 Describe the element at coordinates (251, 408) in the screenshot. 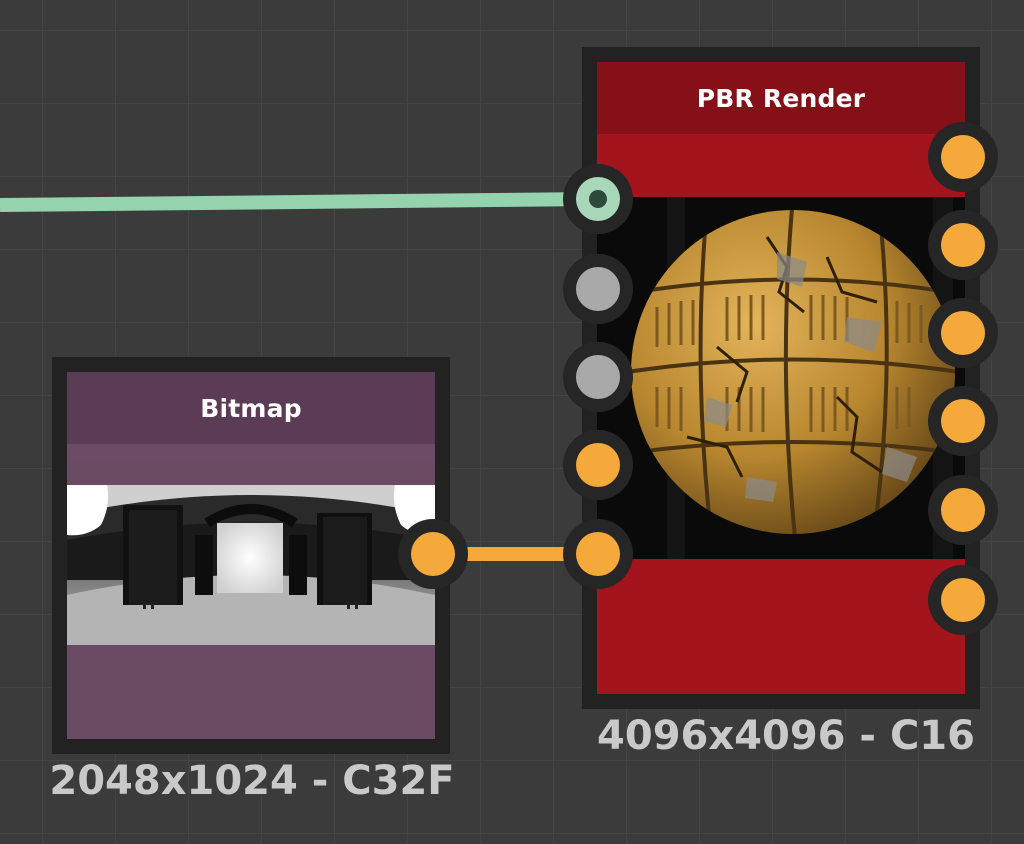

I see `bitmap-node-title: Bitmap` at that location.